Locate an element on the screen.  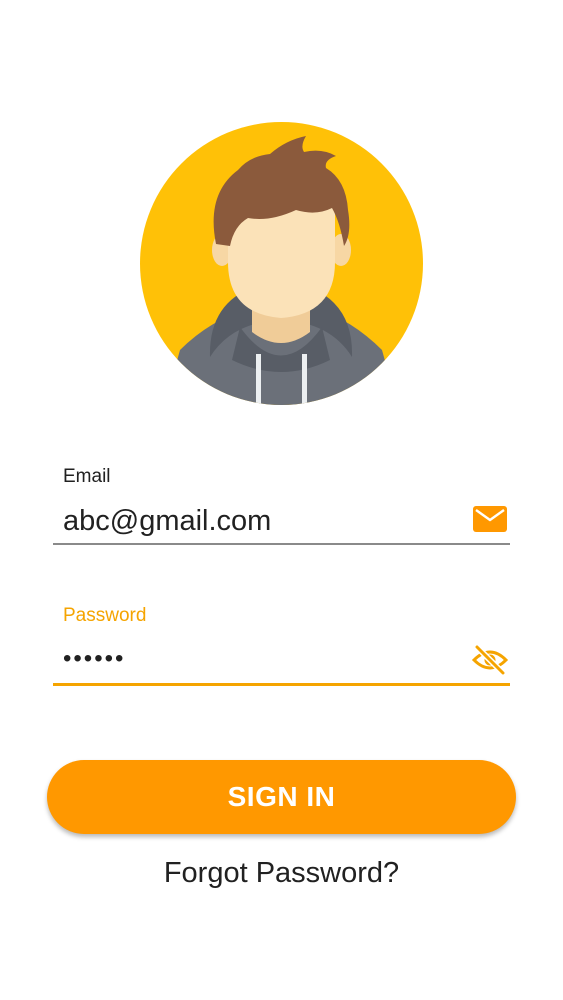
mail-icon is located at coordinates (490, 519).